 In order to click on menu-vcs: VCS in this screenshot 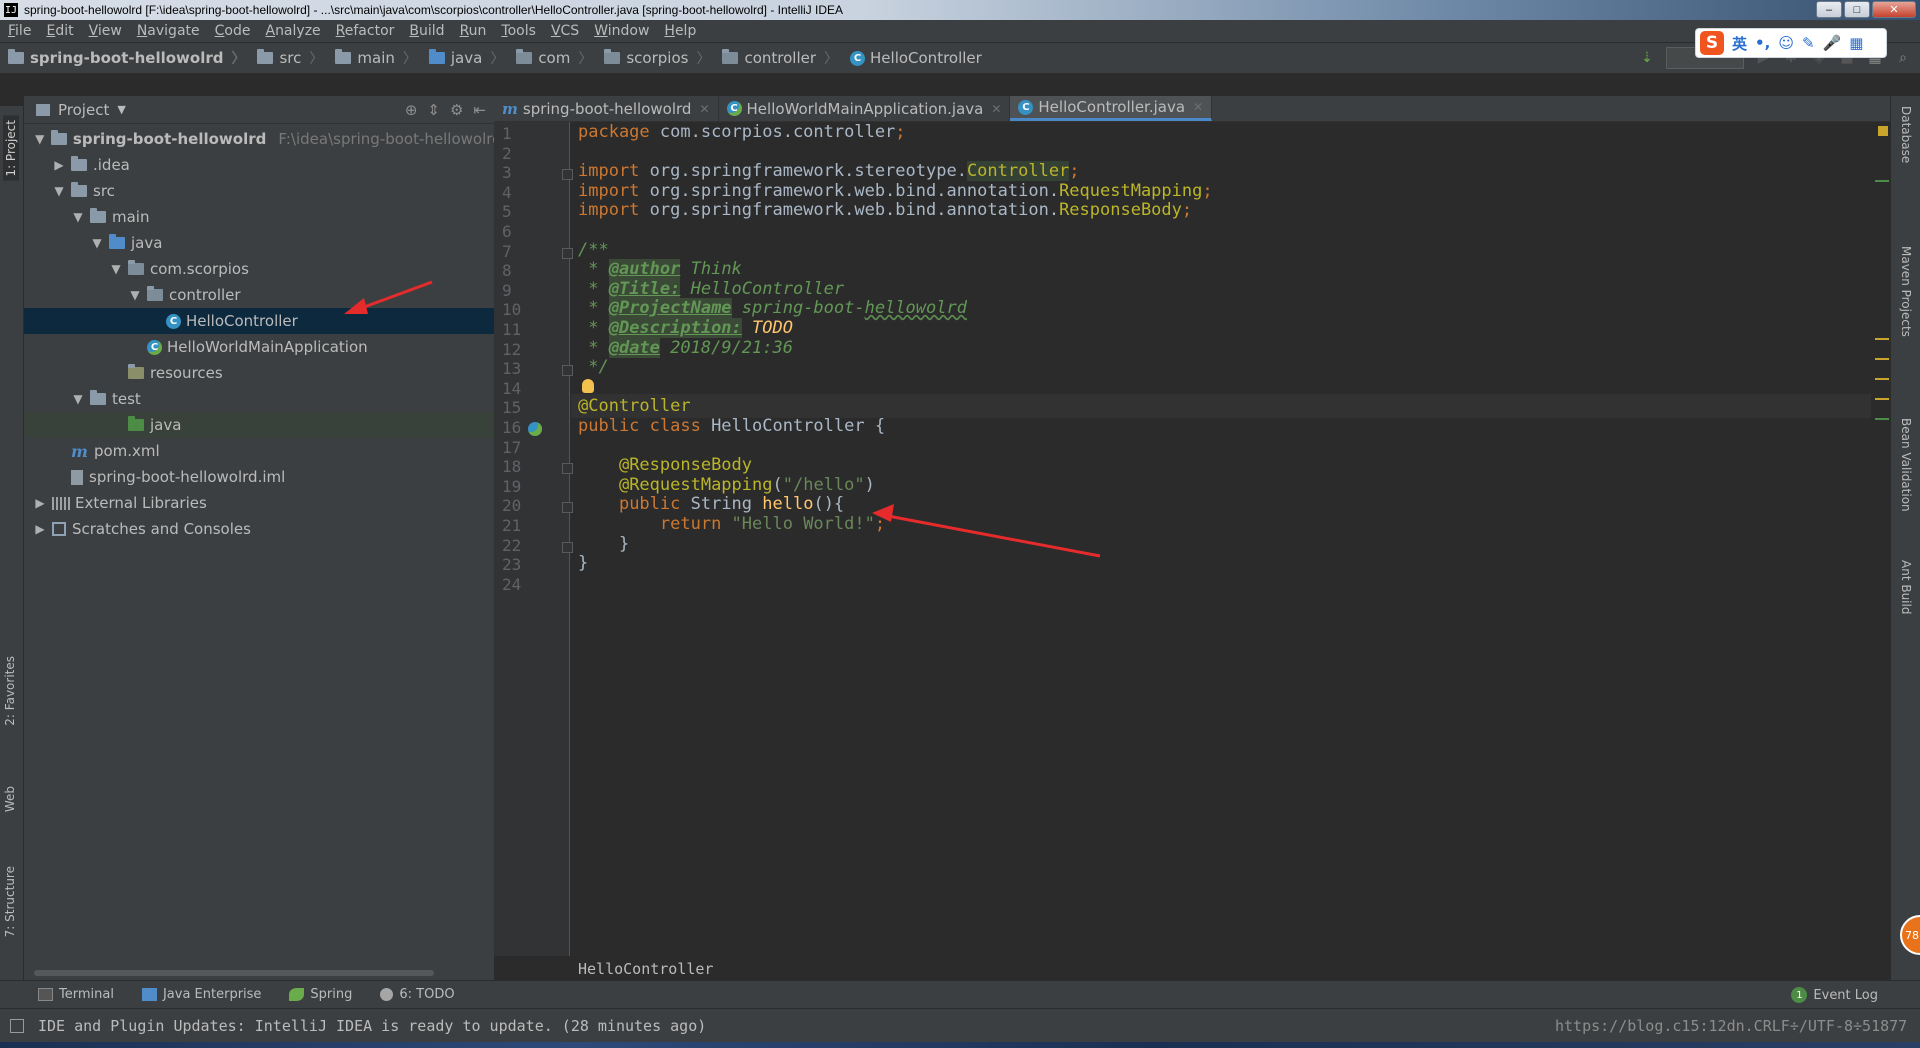, I will do `click(564, 31)`.